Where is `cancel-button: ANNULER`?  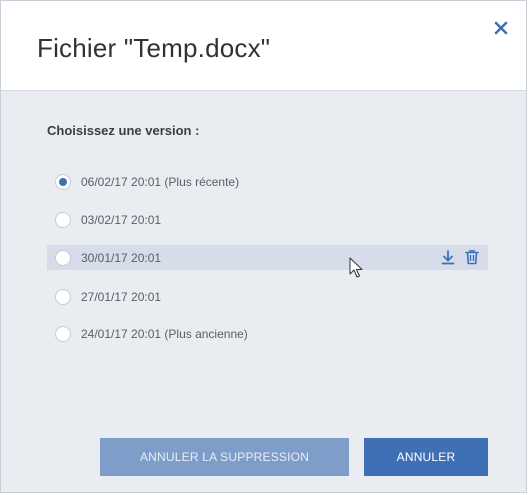
cancel-button: ANNULER is located at coordinates (426, 457).